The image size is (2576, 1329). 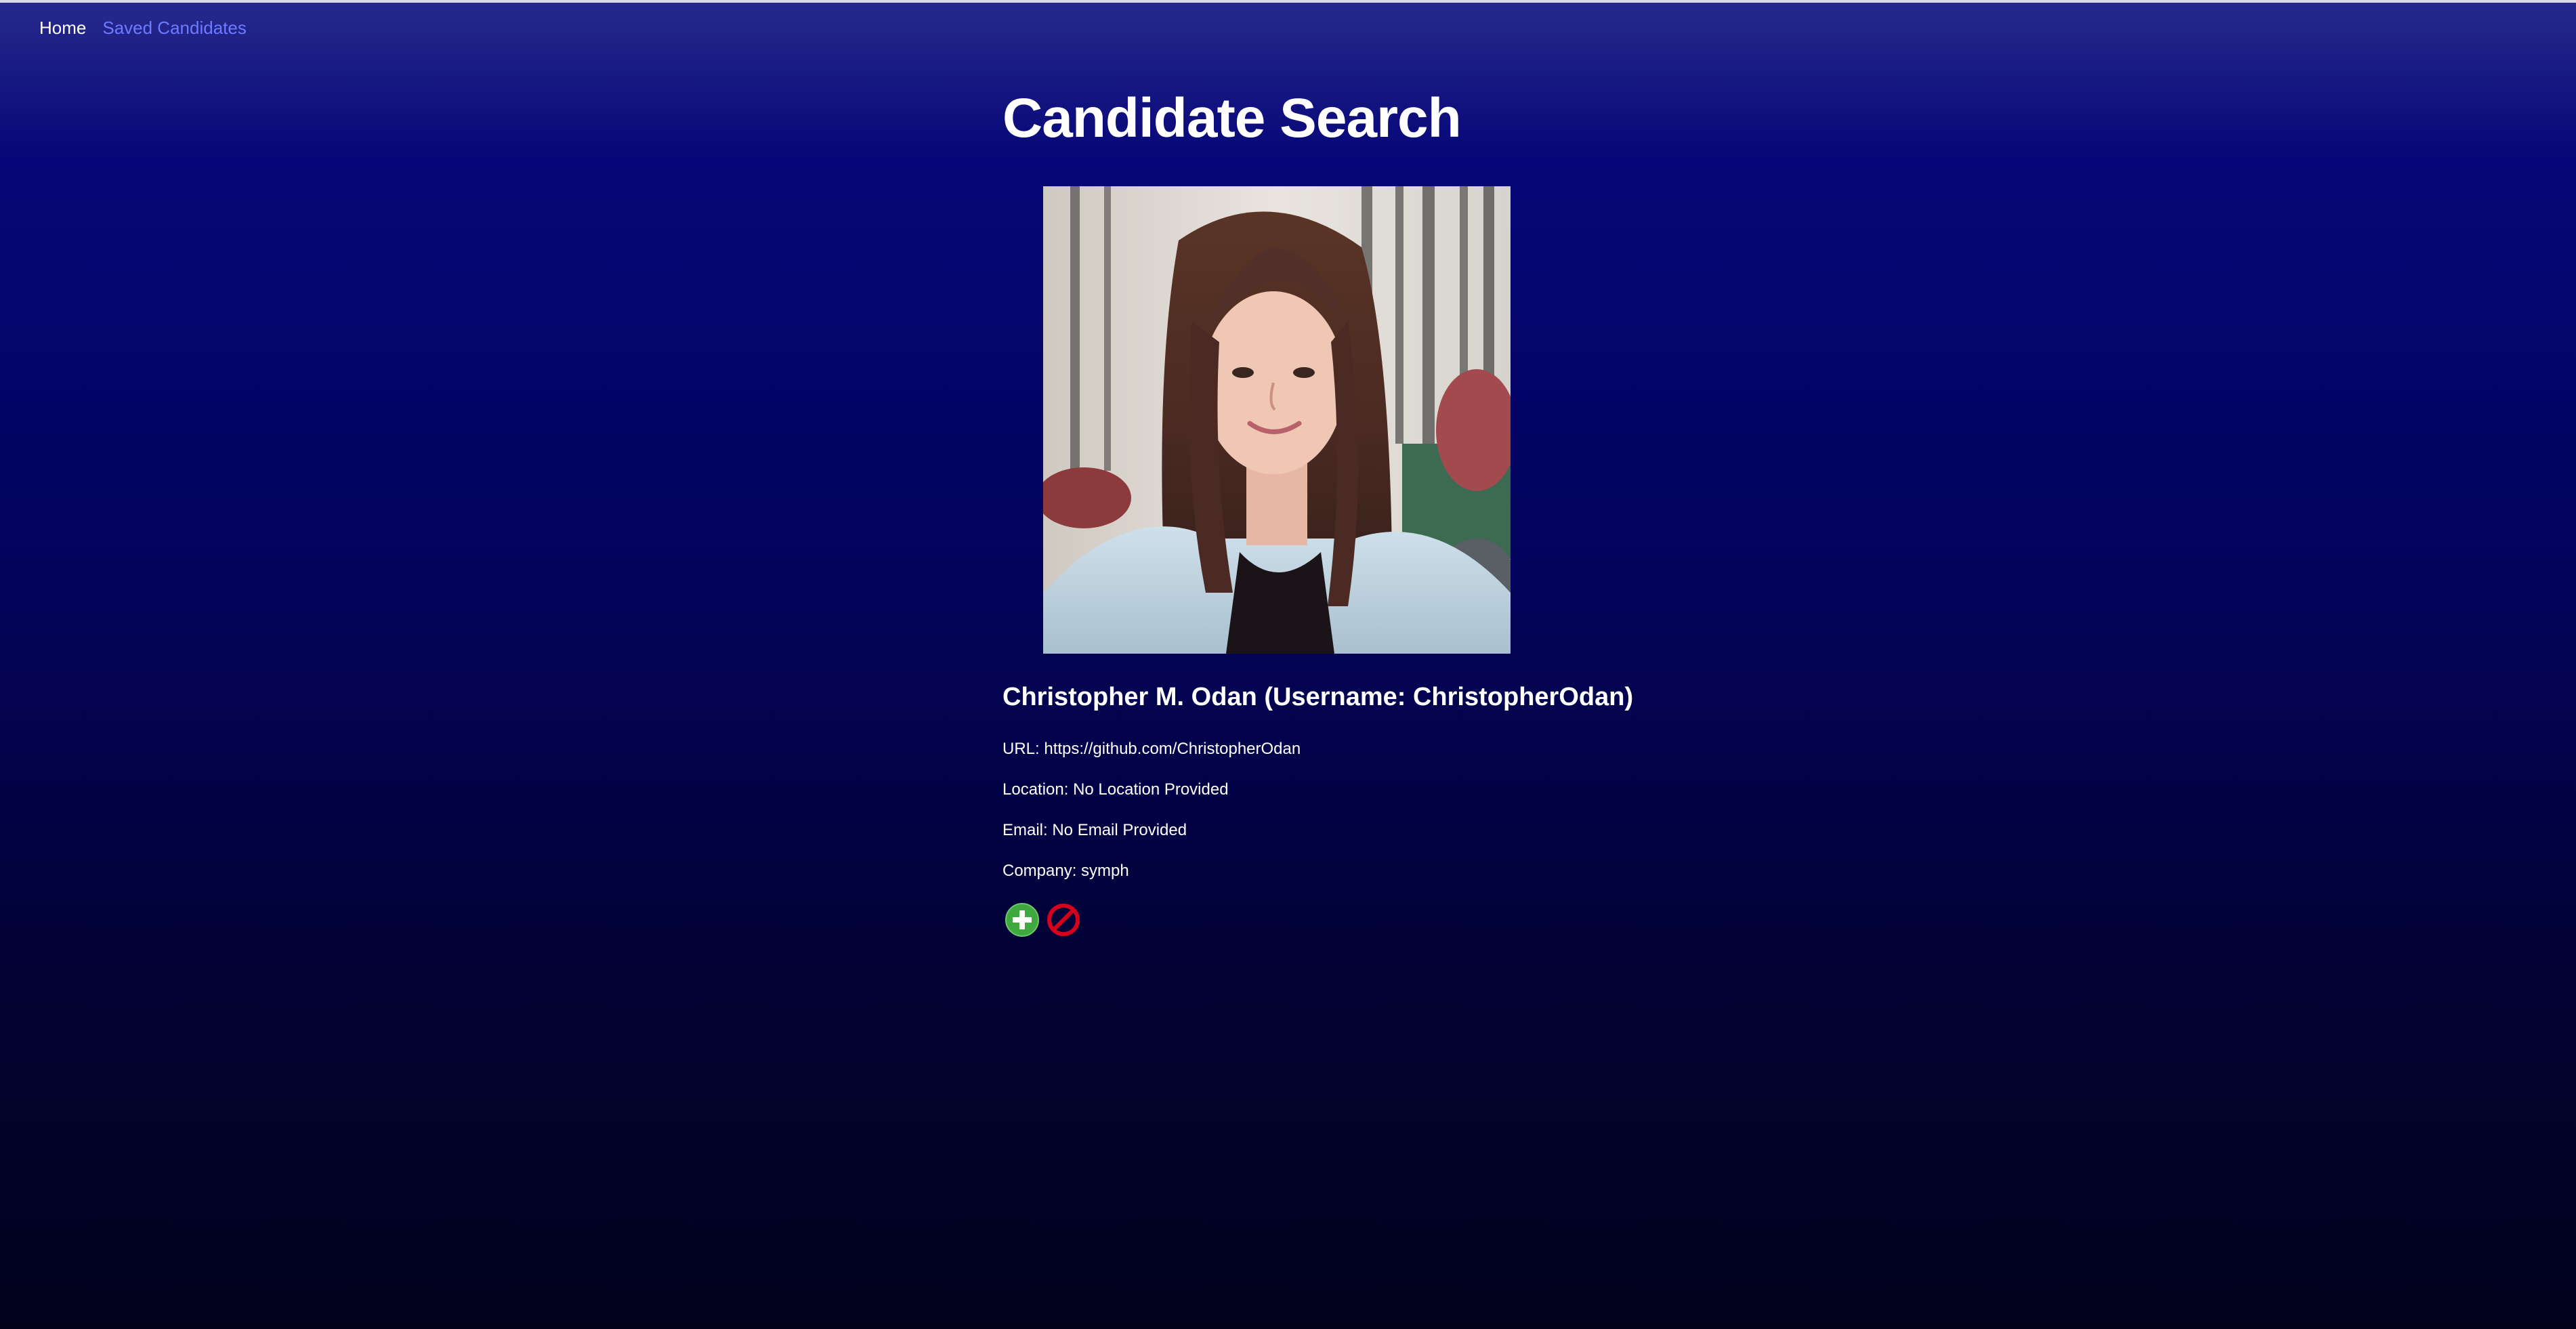 I want to click on plus-circle-icon, so click(x=1022, y=920).